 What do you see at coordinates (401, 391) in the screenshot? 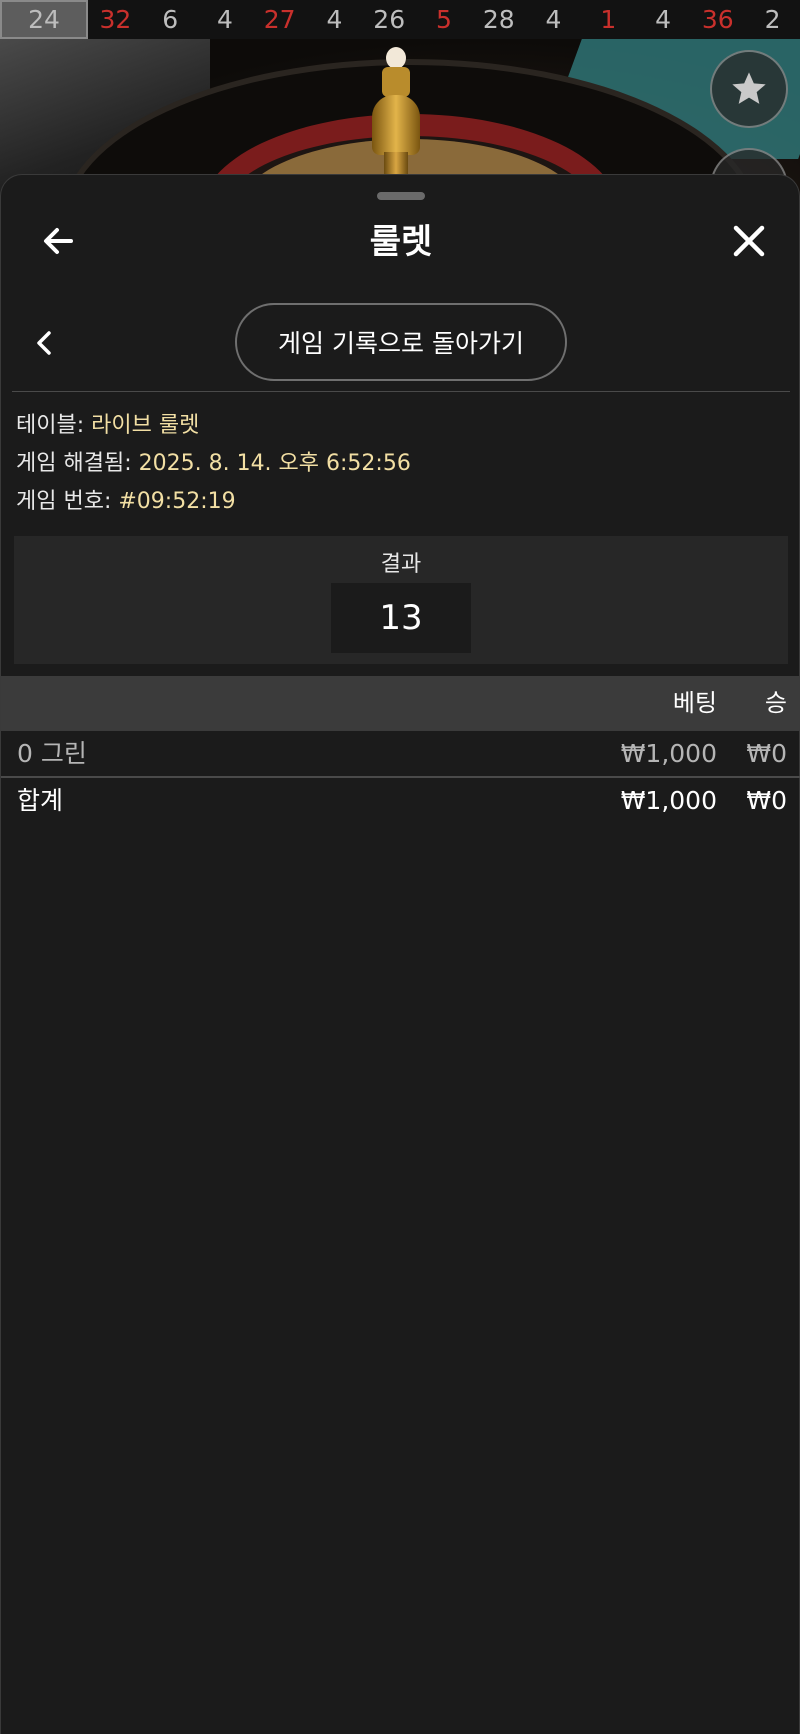
I see `divider` at bounding box center [401, 391].